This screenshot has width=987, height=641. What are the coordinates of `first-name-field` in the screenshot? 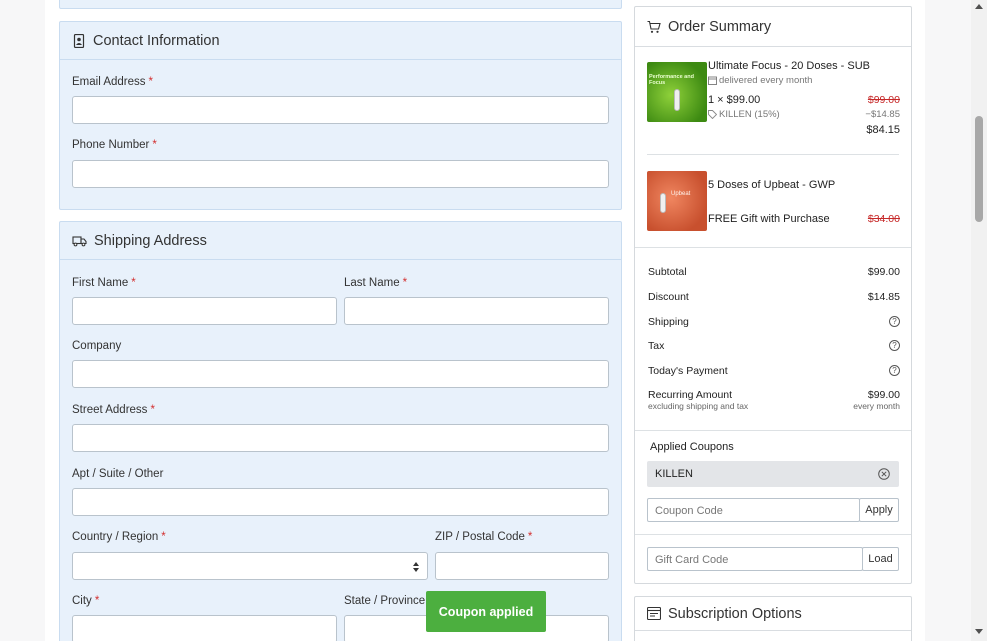 It's located at (204, 311).